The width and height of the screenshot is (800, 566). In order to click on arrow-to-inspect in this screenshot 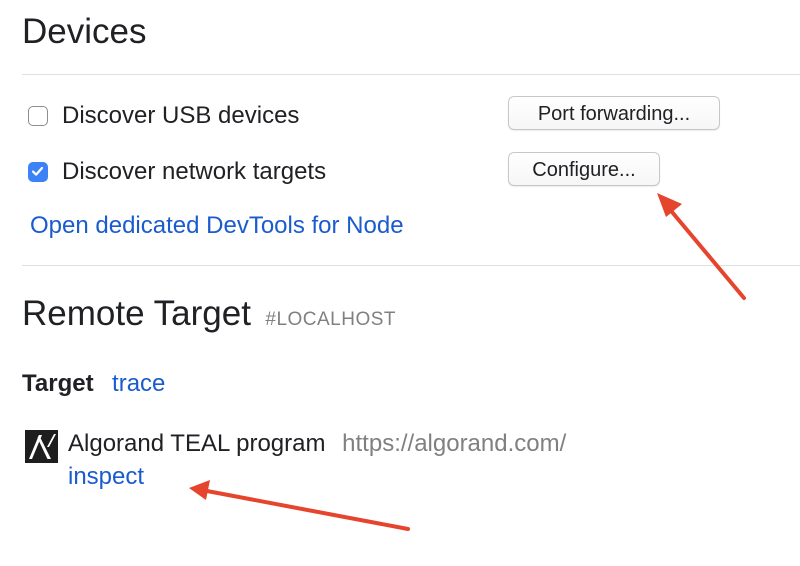, I will do `click(299, 505)`.